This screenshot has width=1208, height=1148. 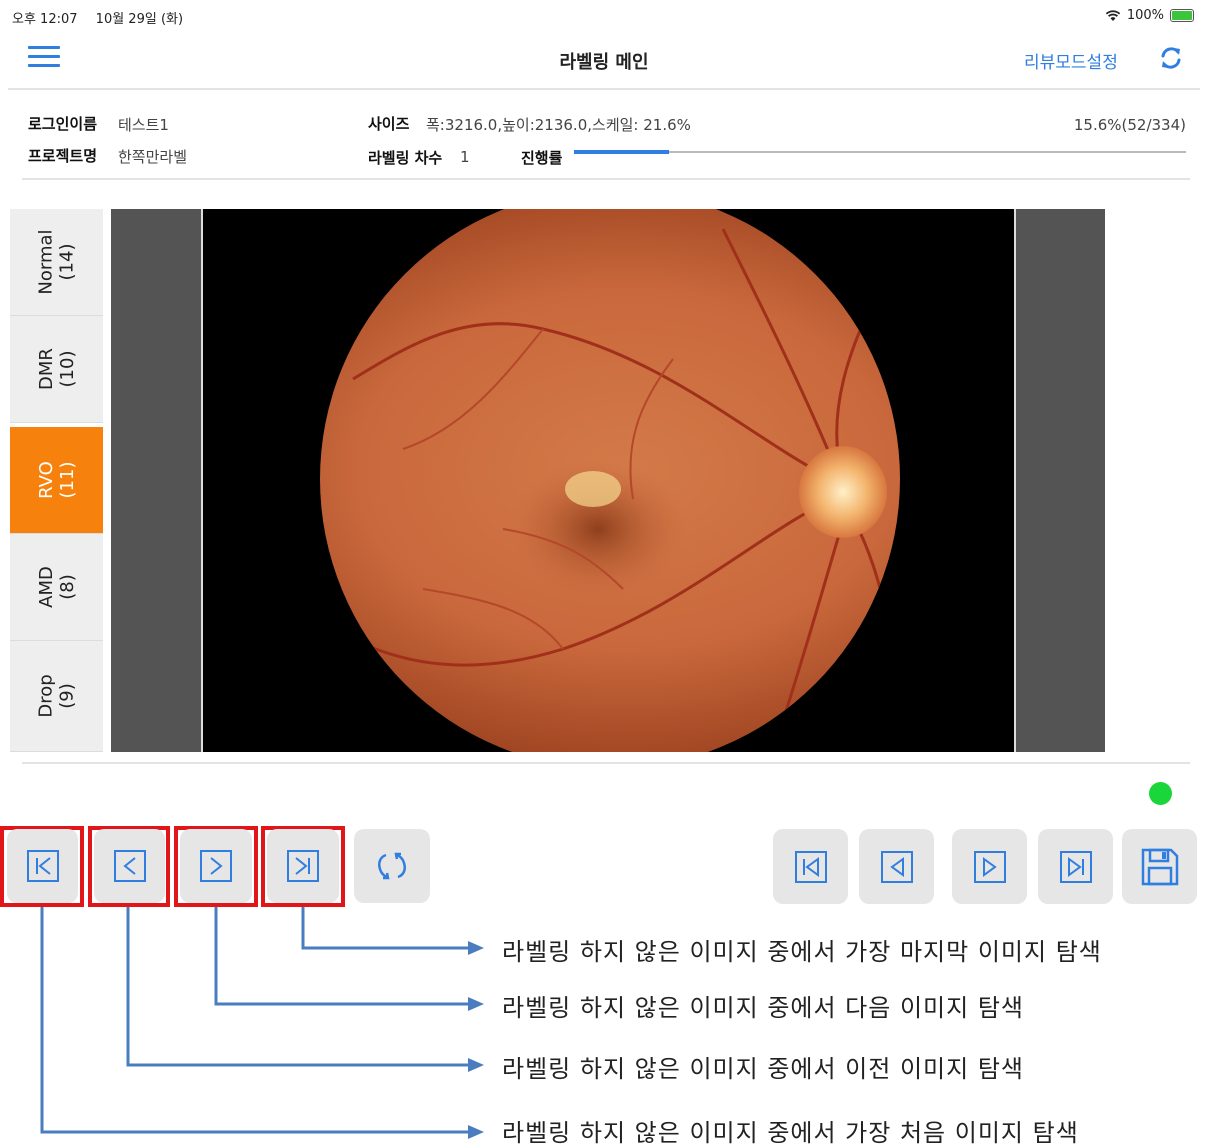 What do you see at coordinates (1113, 15) in the screenshot?
I see `wifi-icon` at bounding box center [1113, 15].